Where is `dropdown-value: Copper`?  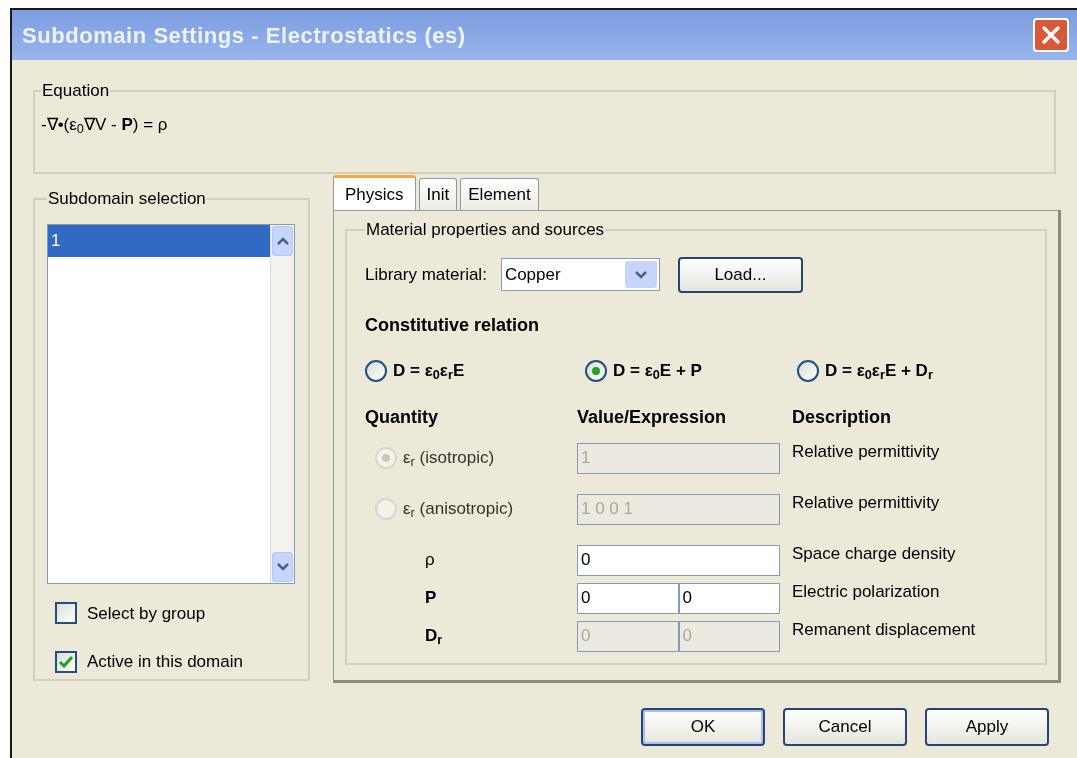
dropdown-value: Copper is located at coordinates (533, 274).